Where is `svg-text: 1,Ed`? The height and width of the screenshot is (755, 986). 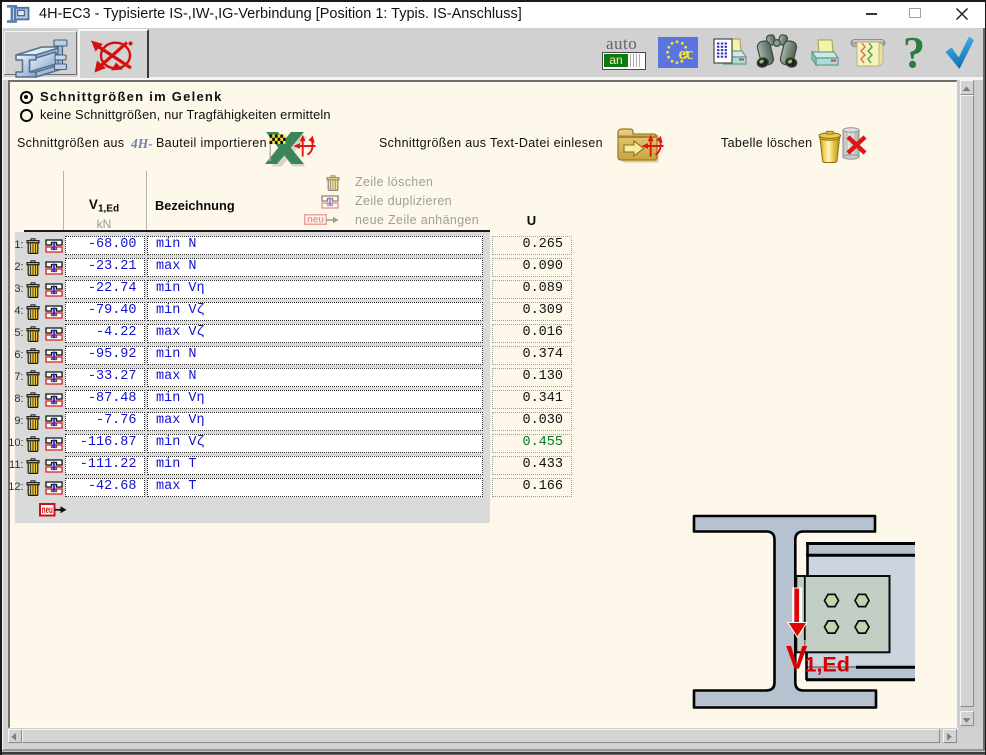 svg-text: 1,Ed is located at coordinates (827, 665).